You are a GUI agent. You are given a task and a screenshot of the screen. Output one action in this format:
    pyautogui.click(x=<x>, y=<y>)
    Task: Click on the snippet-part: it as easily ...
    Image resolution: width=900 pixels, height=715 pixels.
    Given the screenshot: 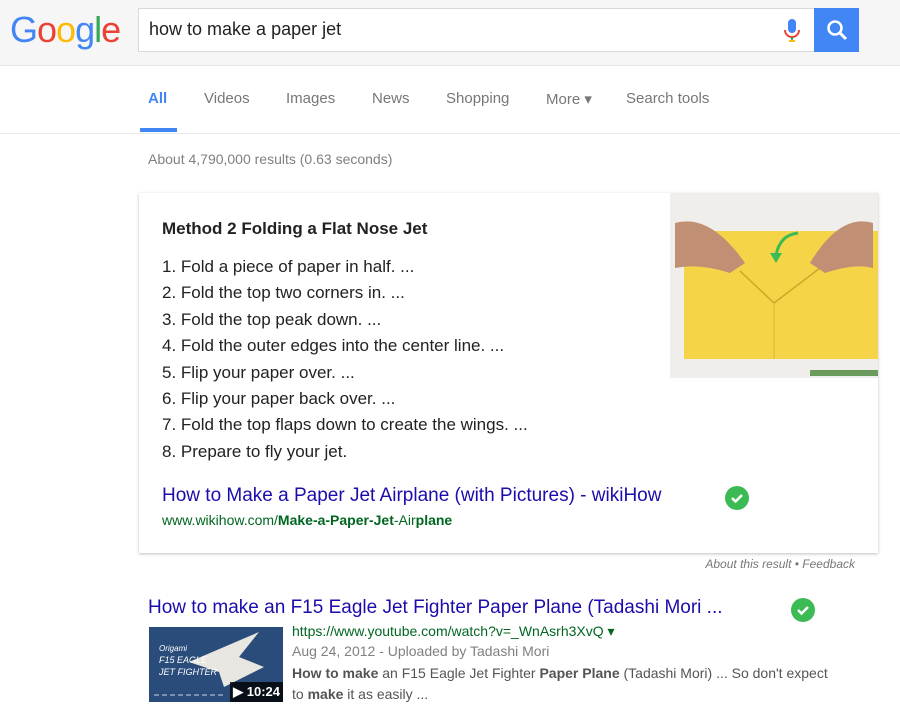 What is the action you would take?
    pyautogui.click(x=386, y=694)
    